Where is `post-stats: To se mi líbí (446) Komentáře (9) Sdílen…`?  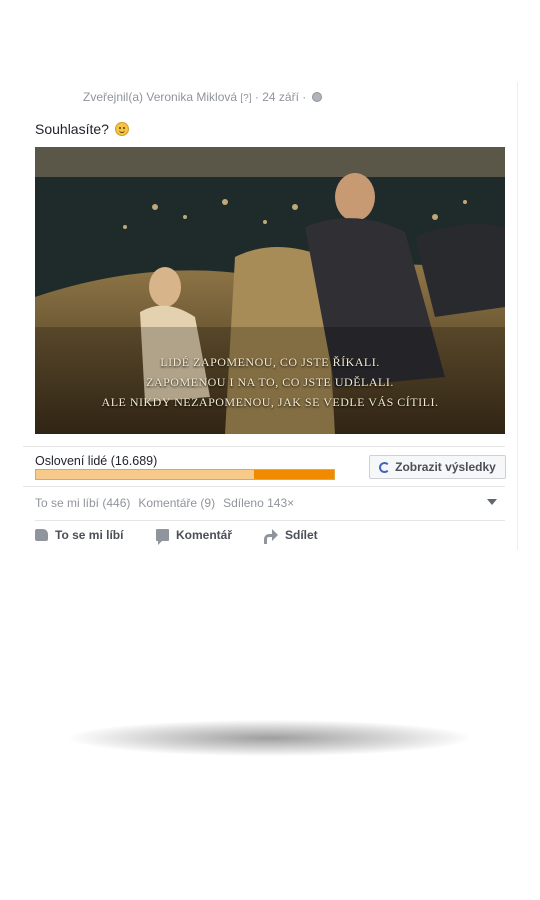
post-stats: To se mi líbí (446) Komentáře (9) Sdílen… is located at coordinates (164, 503).